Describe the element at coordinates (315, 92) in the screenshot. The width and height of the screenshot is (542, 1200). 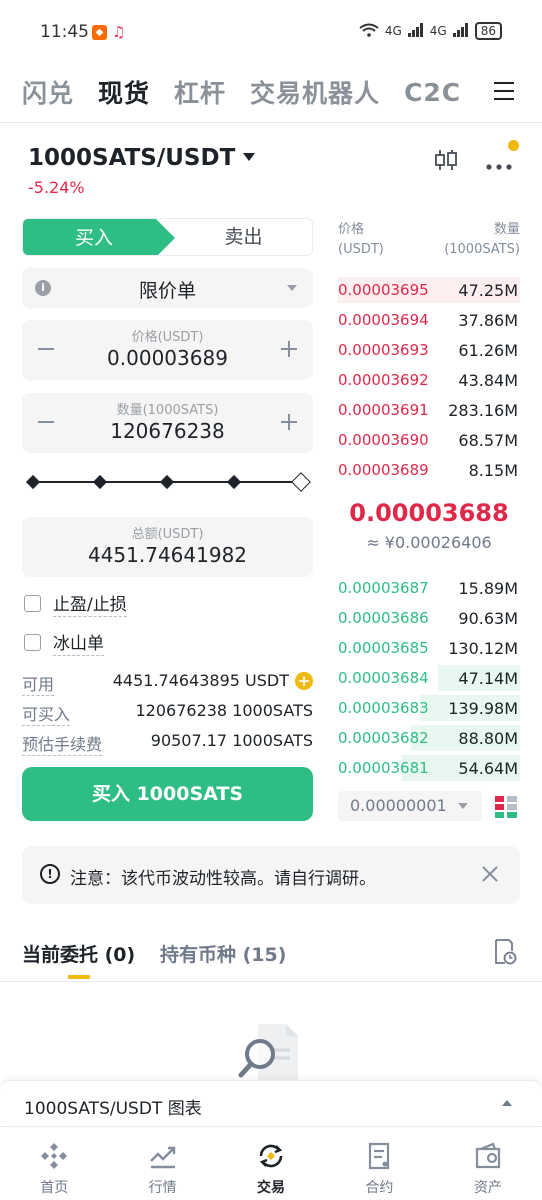
I see `tab-trading-bots: 交易机器人` at that location.